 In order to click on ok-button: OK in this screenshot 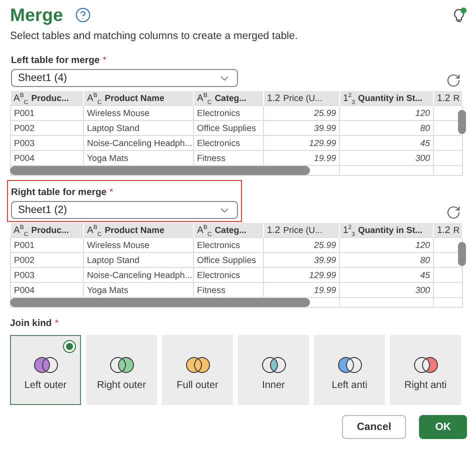, I will do `click(443, 427)`.